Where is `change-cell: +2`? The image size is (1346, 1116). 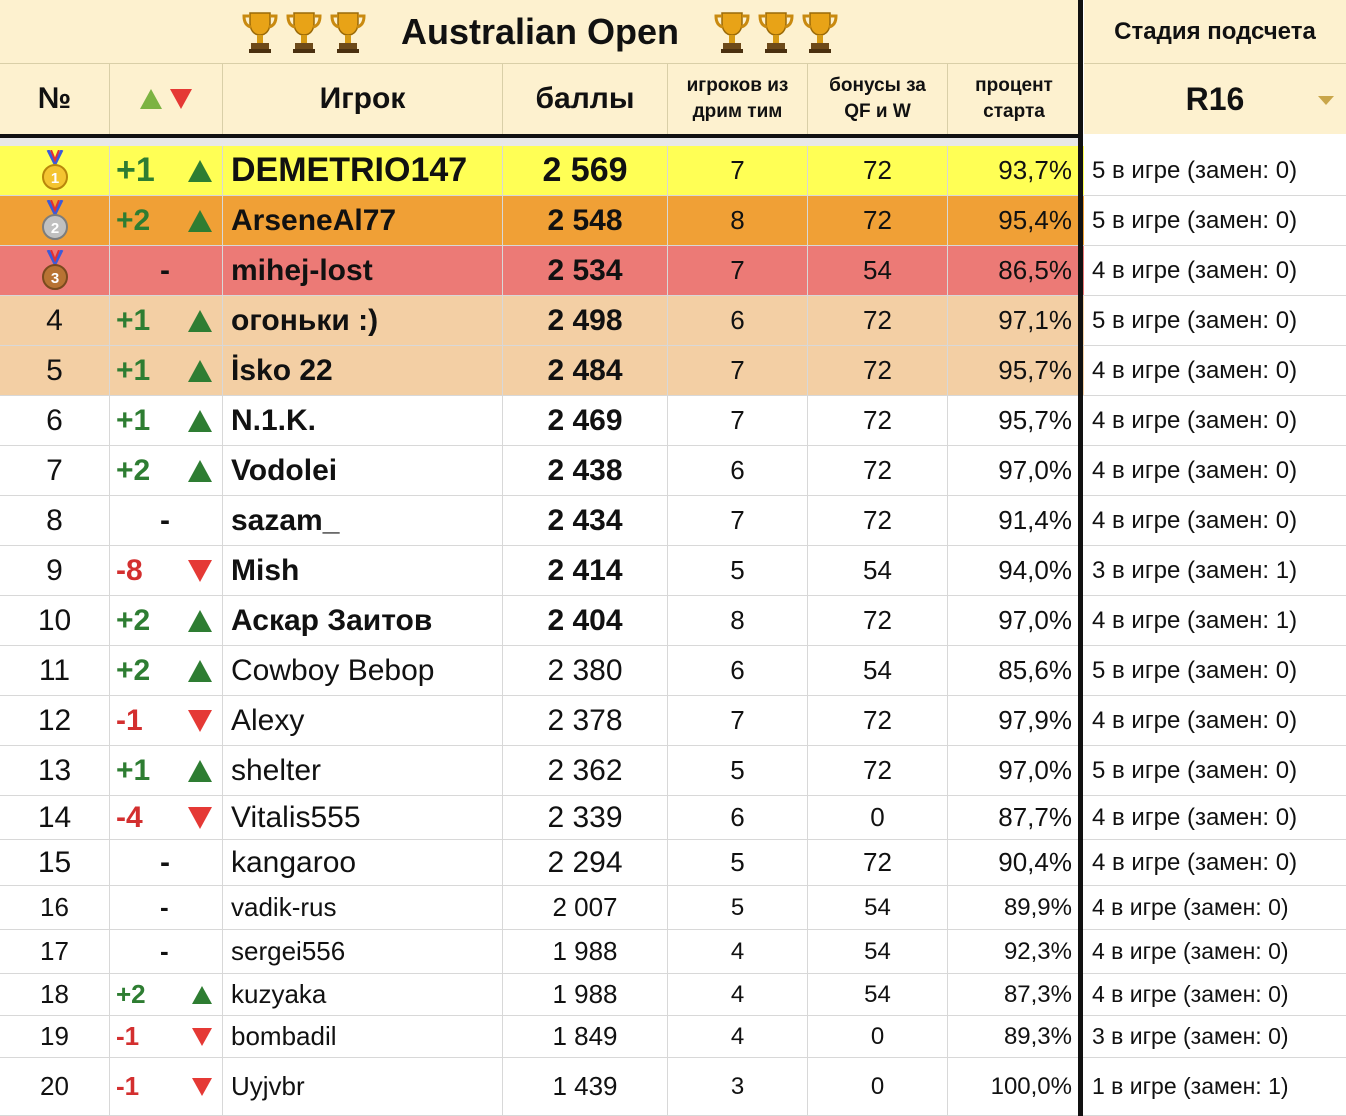 change-cell: +2 is located at coordinates (166, 470).